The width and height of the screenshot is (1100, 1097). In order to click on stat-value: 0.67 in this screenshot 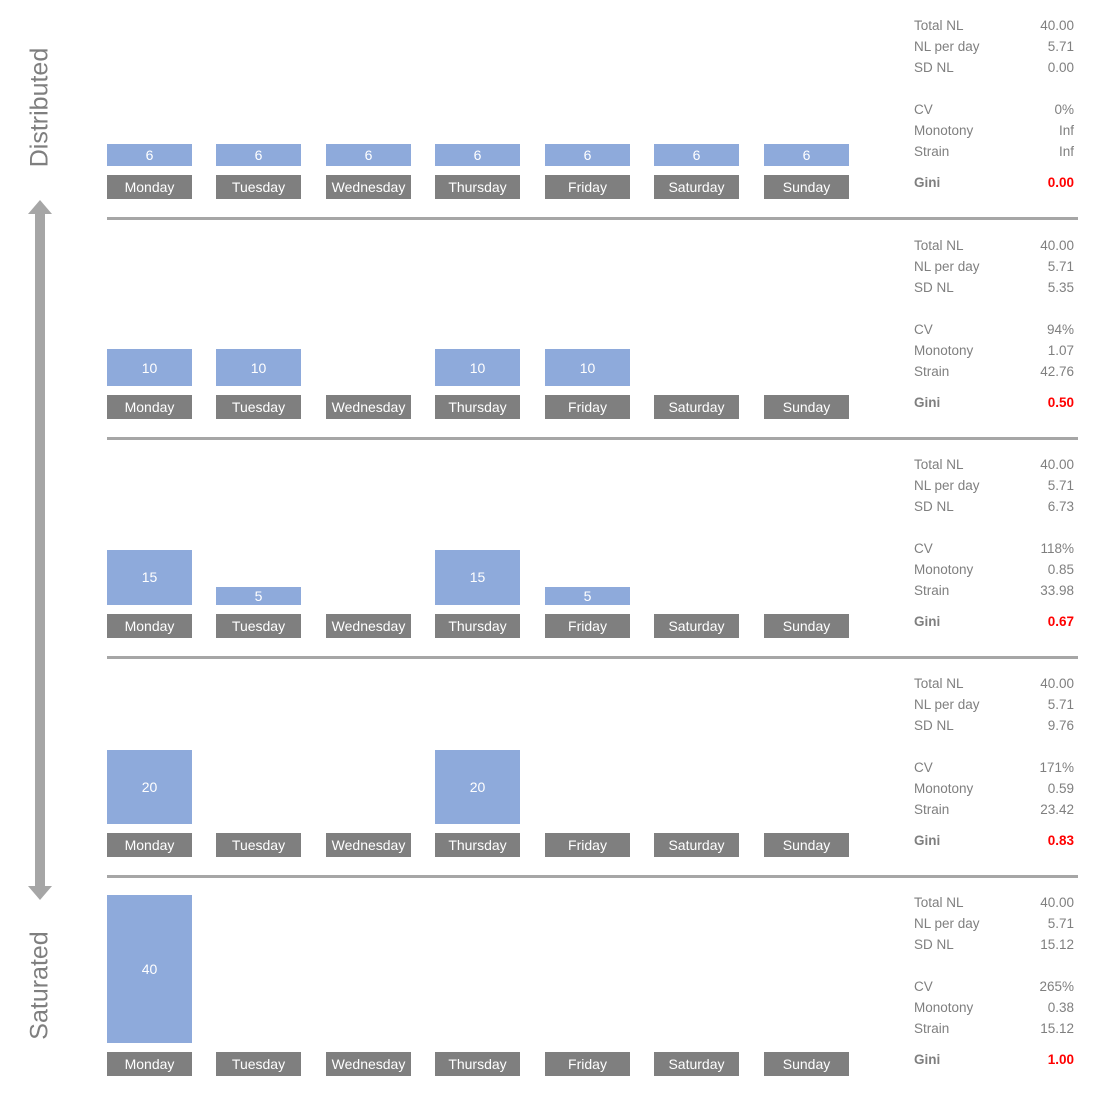, I will do `click(1060, 621)`.